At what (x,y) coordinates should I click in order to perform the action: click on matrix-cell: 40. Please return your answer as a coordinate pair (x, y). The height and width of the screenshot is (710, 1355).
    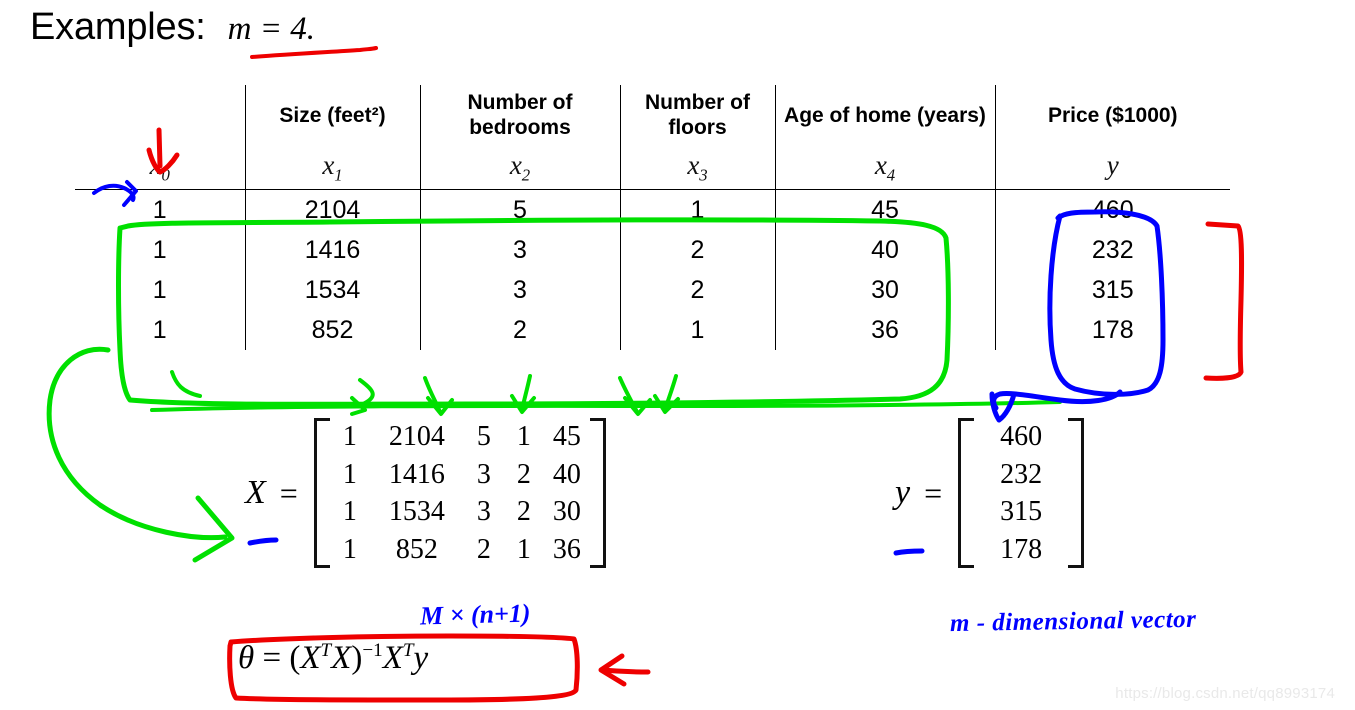
    Looking at the image, I should click on (566, 474).